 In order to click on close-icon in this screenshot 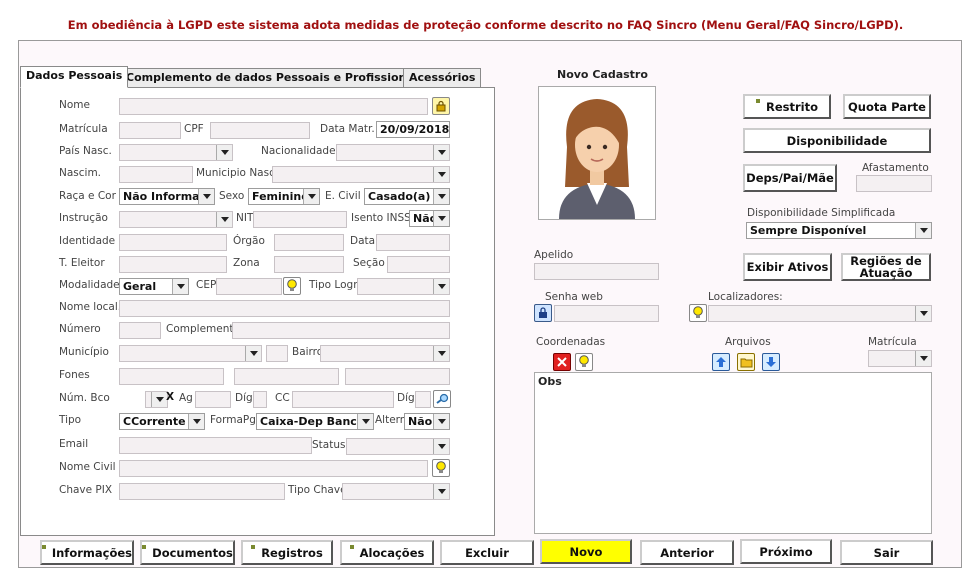, I will do `click(562, 362)`.